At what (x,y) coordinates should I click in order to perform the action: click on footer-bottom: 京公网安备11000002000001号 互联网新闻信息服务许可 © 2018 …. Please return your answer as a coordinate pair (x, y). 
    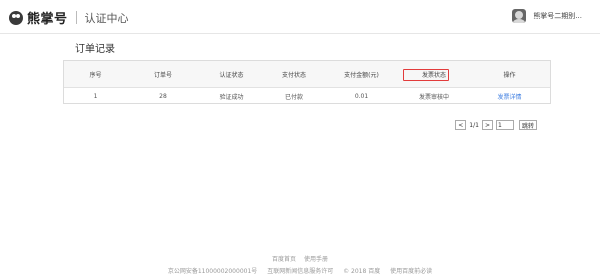
    Looking at the image, I should click on (300, 270).